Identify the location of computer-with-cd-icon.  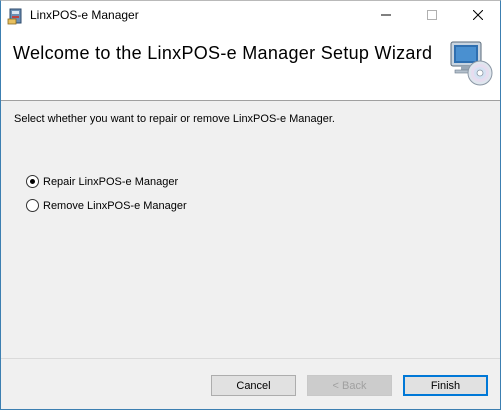
(470, 63).